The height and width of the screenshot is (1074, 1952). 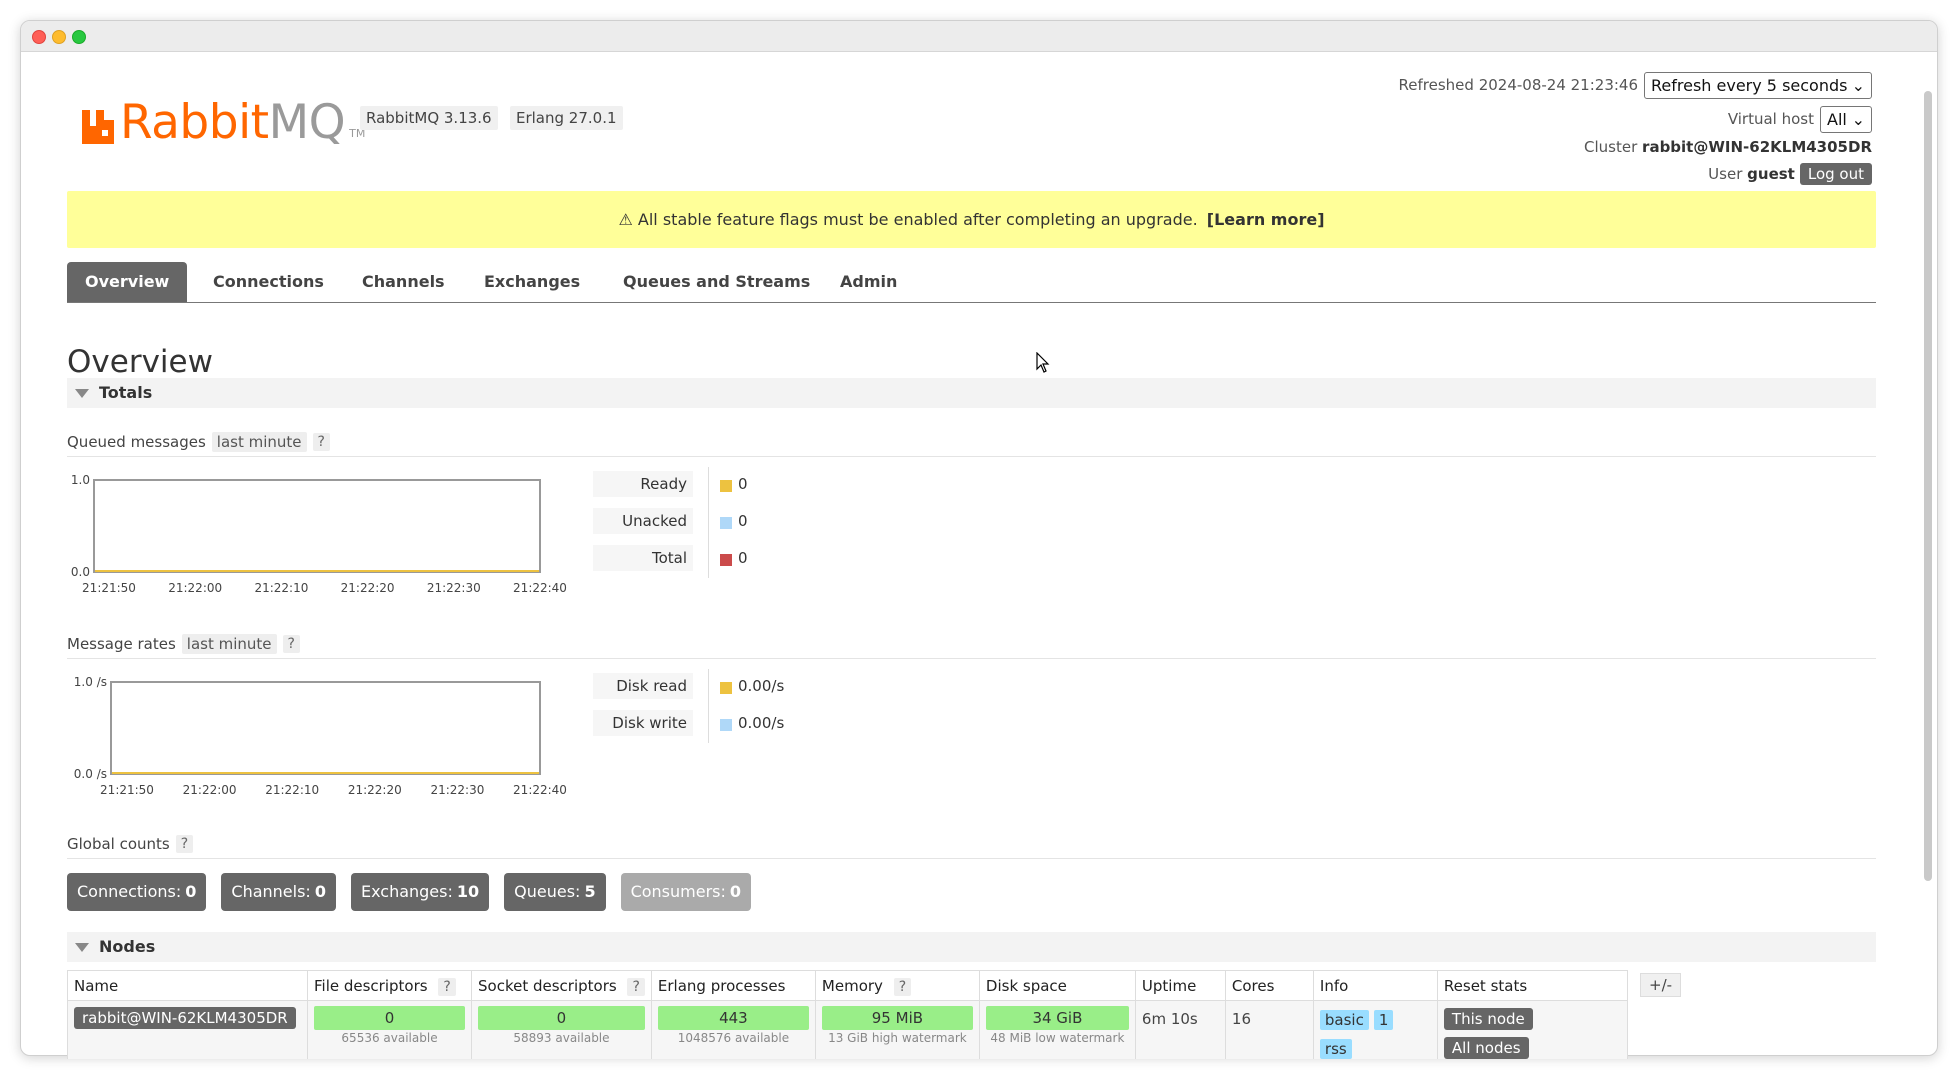 What do you see at coordinates (561, 985) in the screenshot?
I see `column-header-socket-descriptors: Socket descriptors ?` at bounding box center [561, 985].